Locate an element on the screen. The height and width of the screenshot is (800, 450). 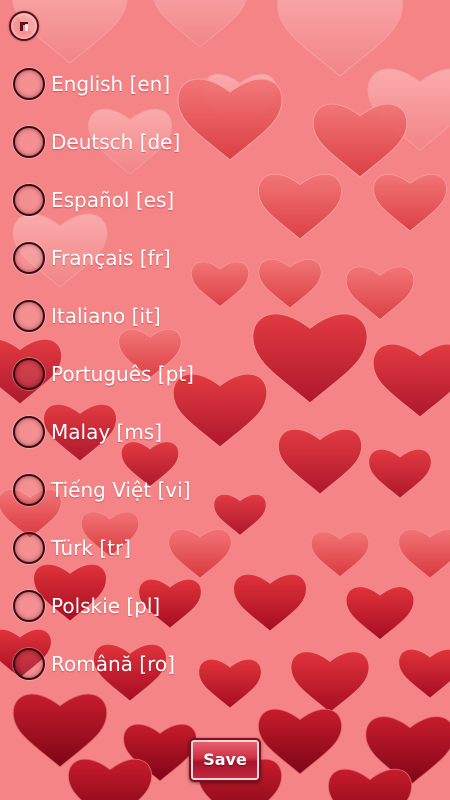
language-option-tr: Türk [tr] is located at coordinates (150, 548).